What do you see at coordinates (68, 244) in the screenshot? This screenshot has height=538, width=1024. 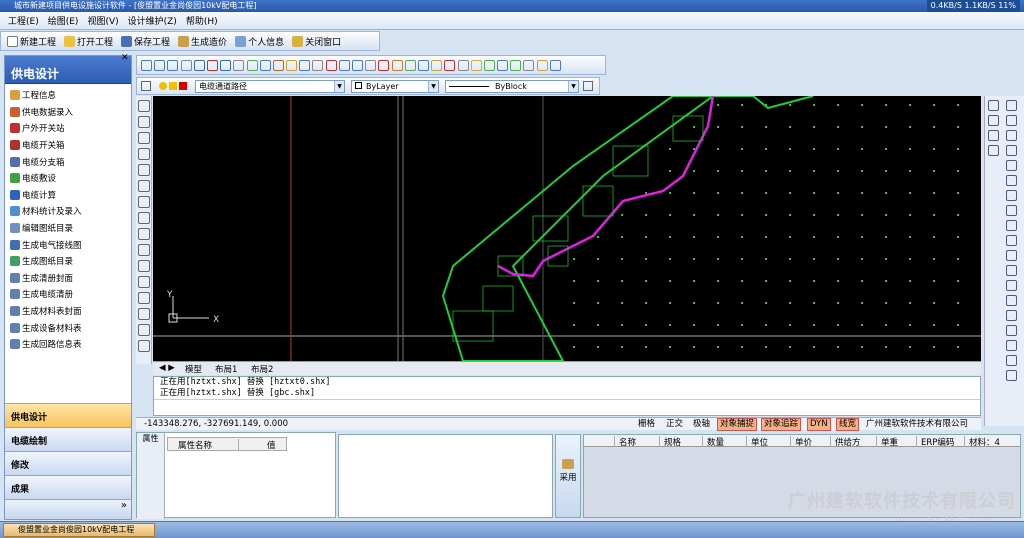 I see `sidebar-item: 生成电气接线图` at bounding box center [68, 244].